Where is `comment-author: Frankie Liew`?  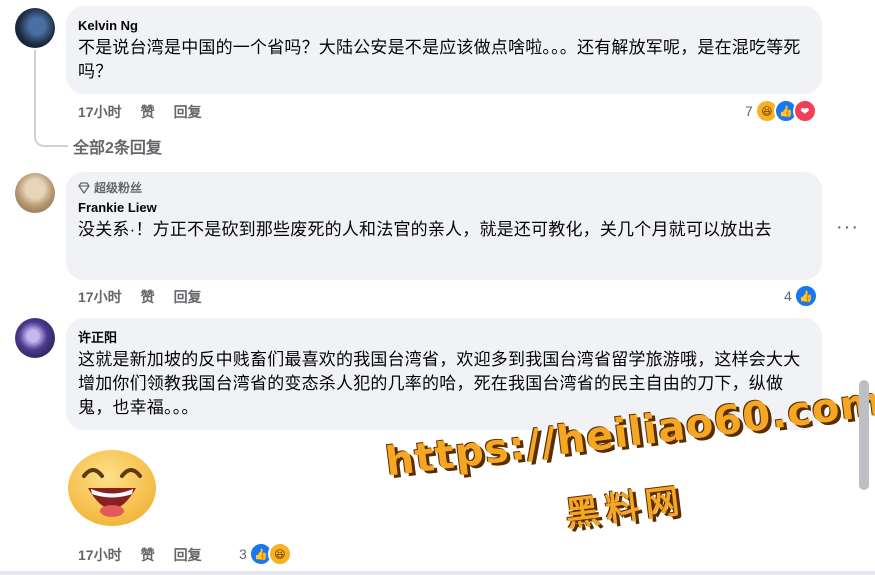
comment-author: Frankie Liew is located at coordinates (444, 208).